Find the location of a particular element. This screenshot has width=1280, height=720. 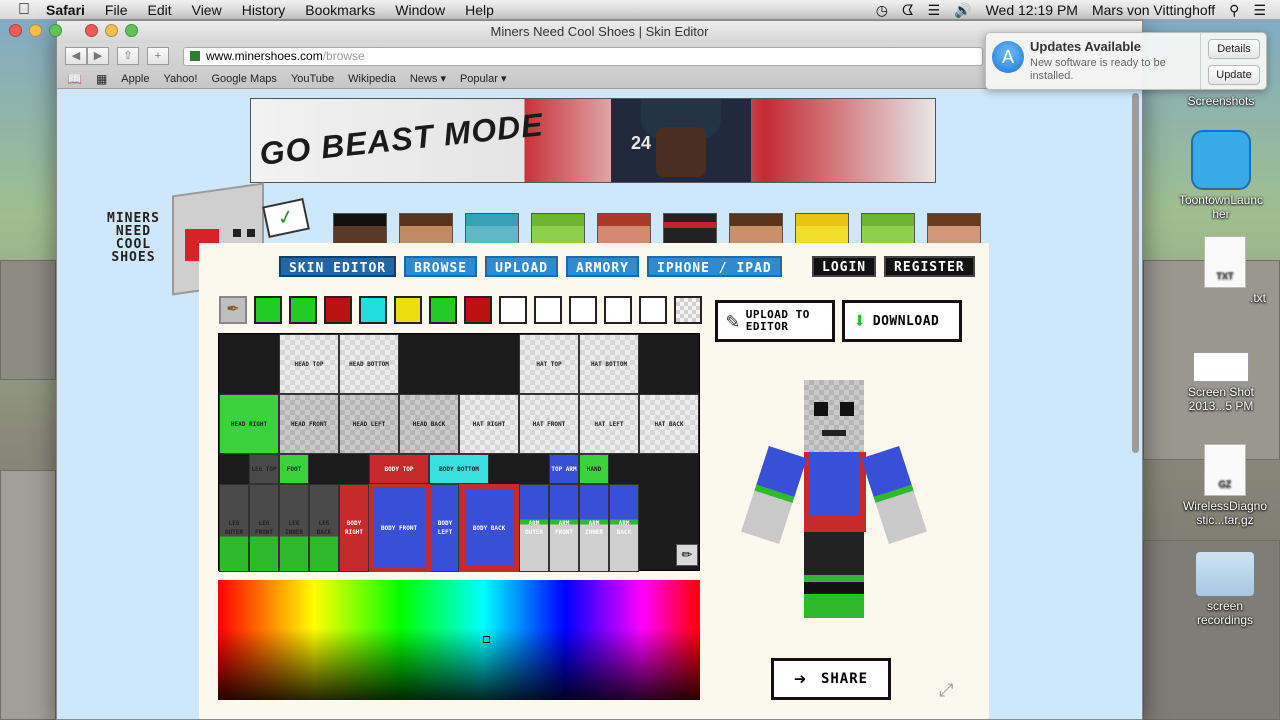

volume-icon: 🔊 is located at coordinates (962, 10).